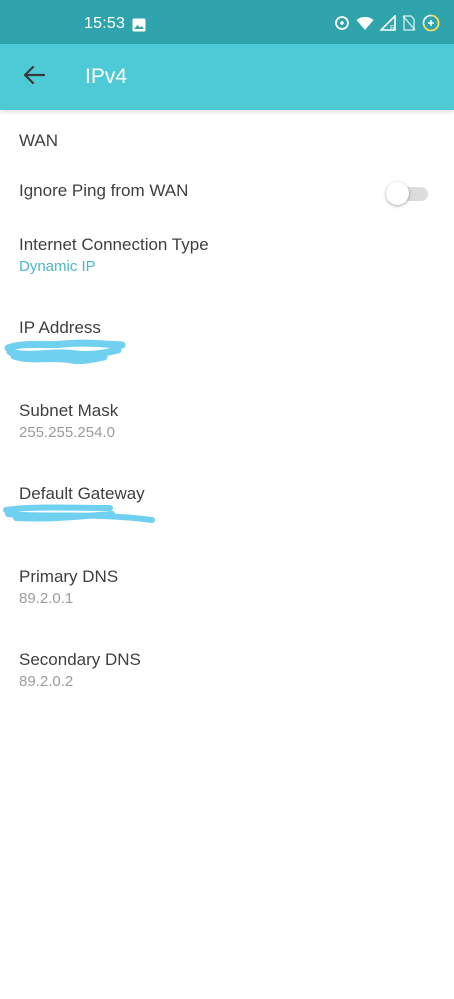 The width and height of the screenshot is (454, 999). Describe the element at coordinates (227, 514) in the screenshot. I see `default-gateway-field: Default Gateway` at that location.